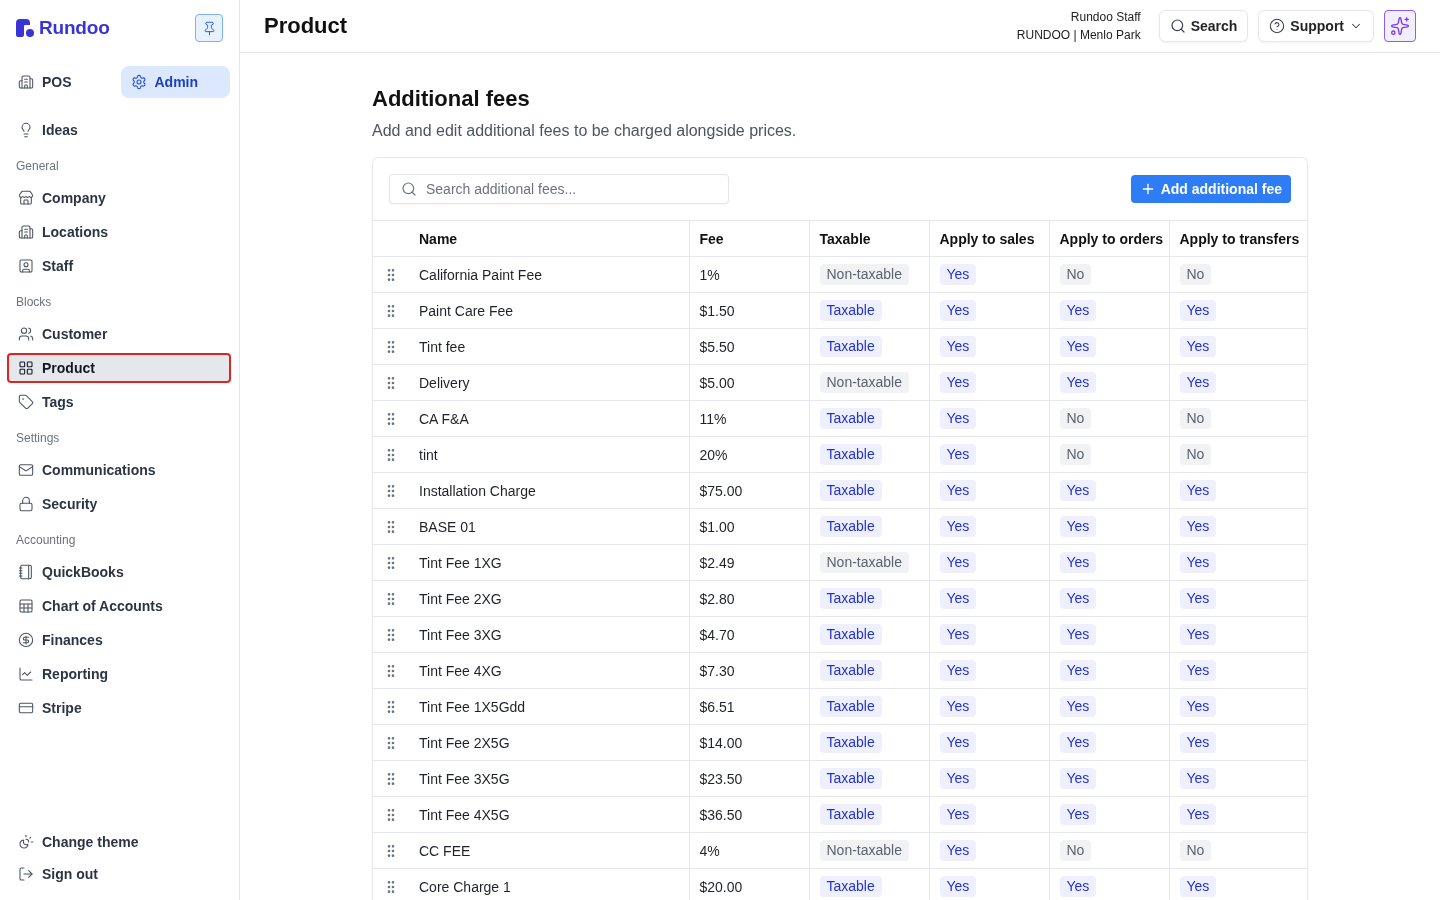 The width and height of the screenshot is (1440, 900). I want to click on column-header: Name, so click(438, 238).